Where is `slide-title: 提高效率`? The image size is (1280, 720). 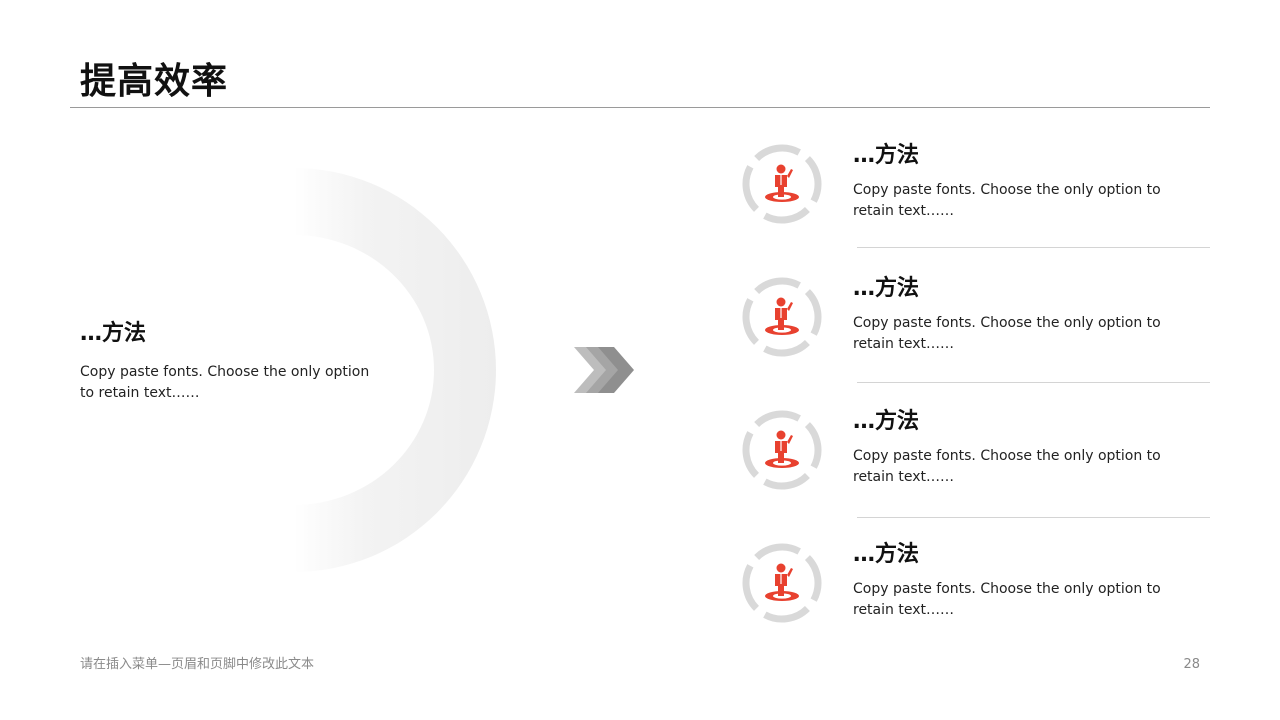
slide-title: 提高效率 is located at coordinates (154, 81).